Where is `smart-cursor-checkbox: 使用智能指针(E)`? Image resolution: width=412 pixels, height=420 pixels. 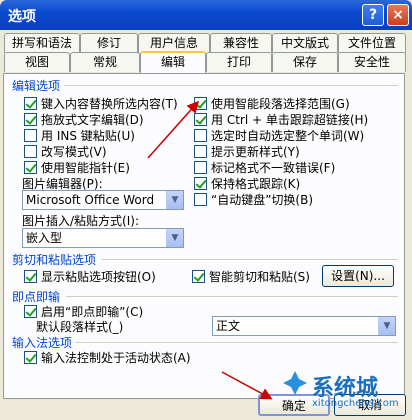 smart-cursor-checkbox: 使用智能指针(E) is located at coordinates (77, 167).